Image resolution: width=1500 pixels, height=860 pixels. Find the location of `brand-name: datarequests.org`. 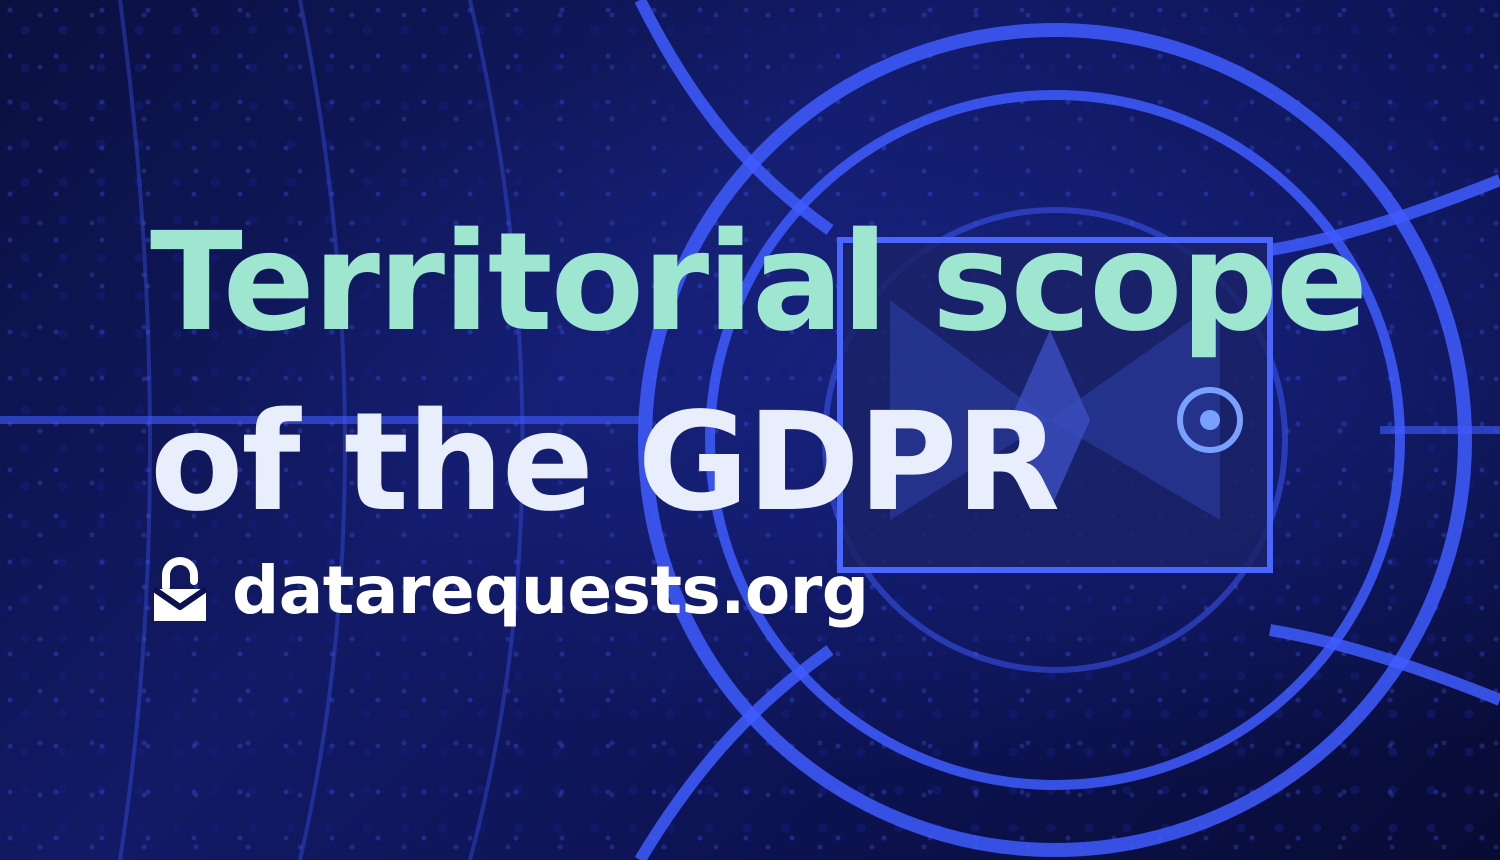

brand-name: datarequests.org is located at coordinates (550, 590).